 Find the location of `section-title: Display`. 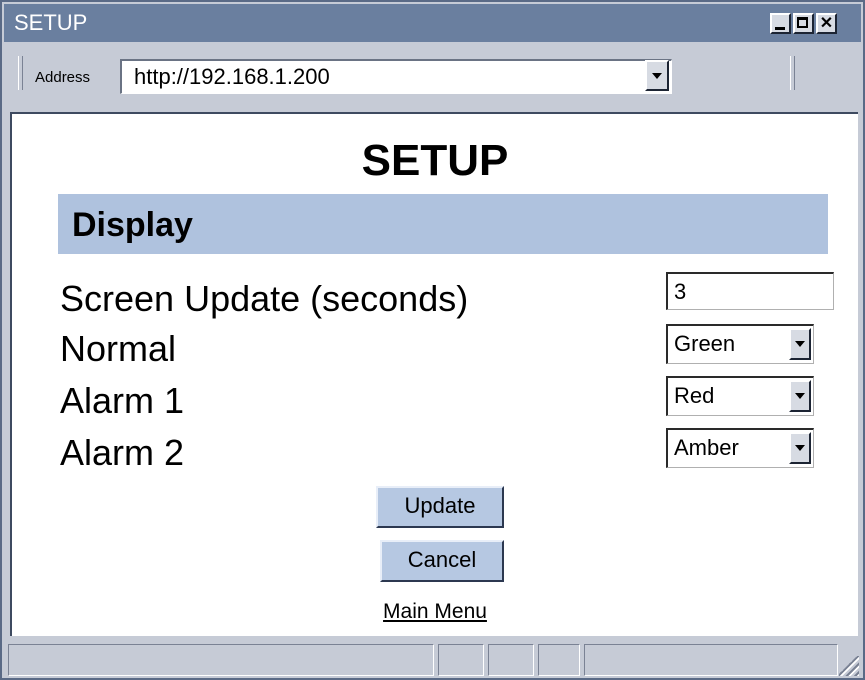

section-title: Display is located at coordinates (132, 225).